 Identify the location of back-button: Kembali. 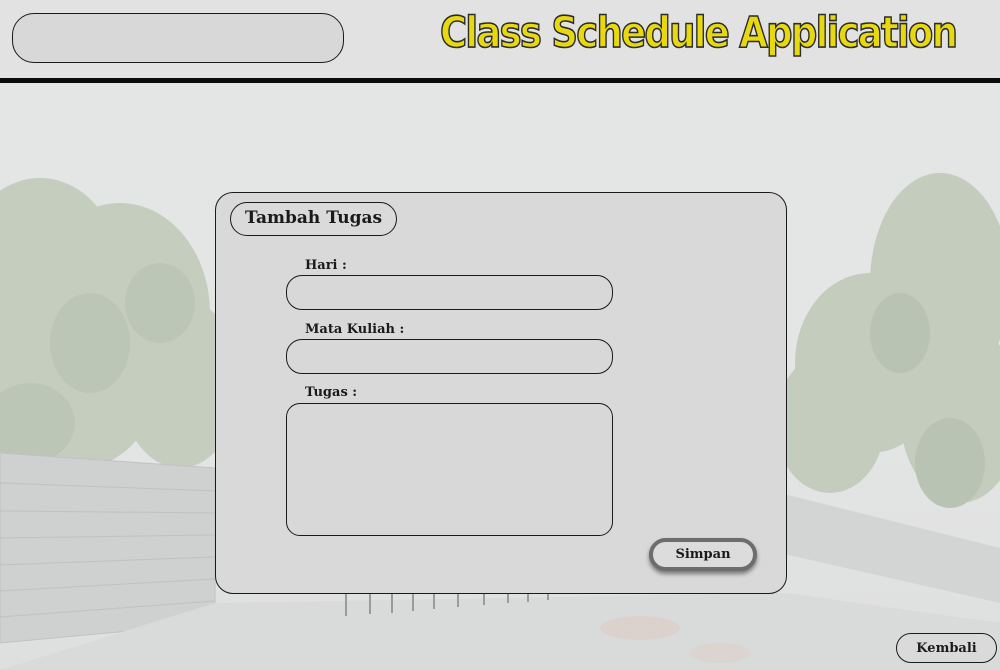
(946, 648).